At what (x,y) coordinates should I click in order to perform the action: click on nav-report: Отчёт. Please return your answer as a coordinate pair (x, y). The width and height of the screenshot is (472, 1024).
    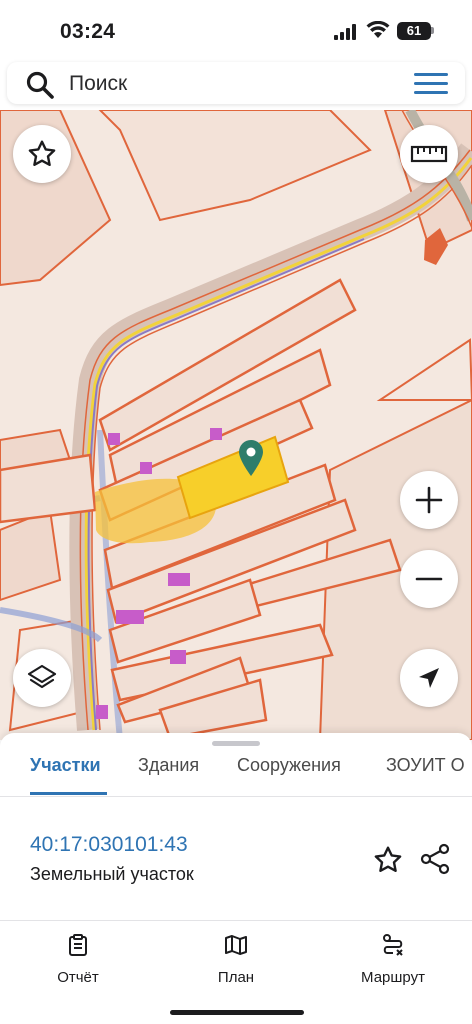
    Looking at the image, I should click on (78, 959).